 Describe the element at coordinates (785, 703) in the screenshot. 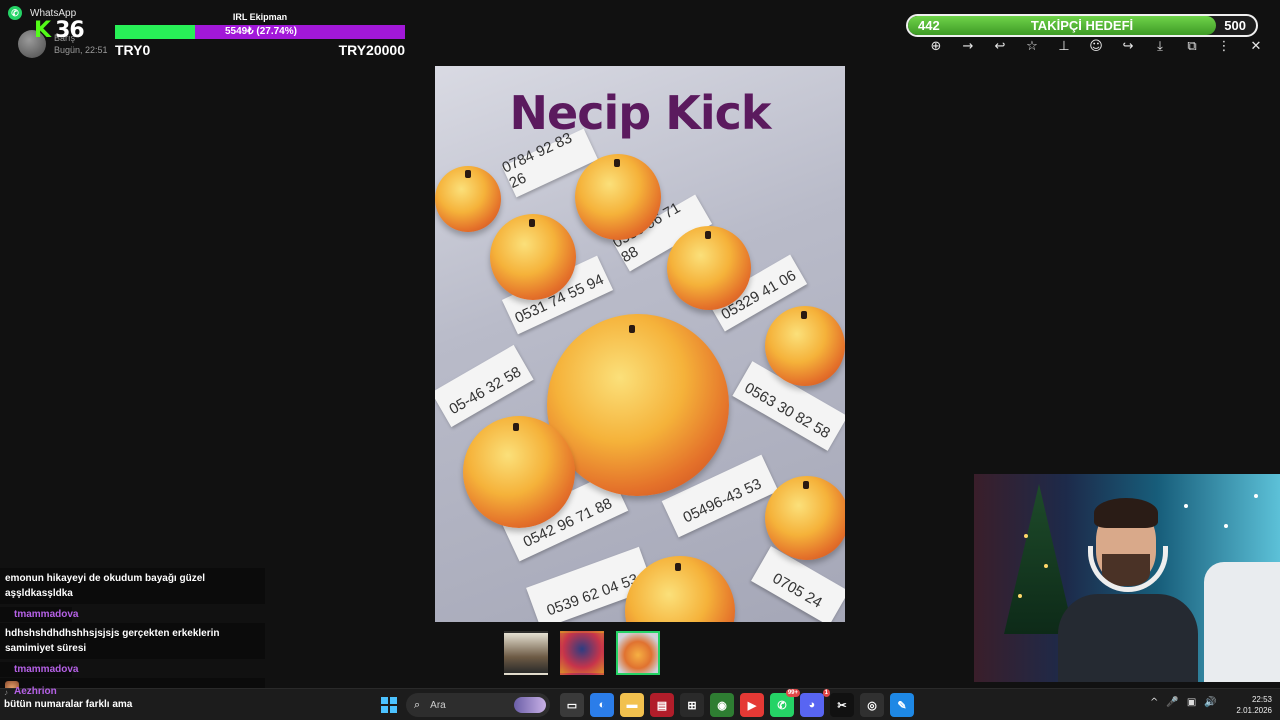

I see `whatsapp-icon: ✆ 99+` at that location.